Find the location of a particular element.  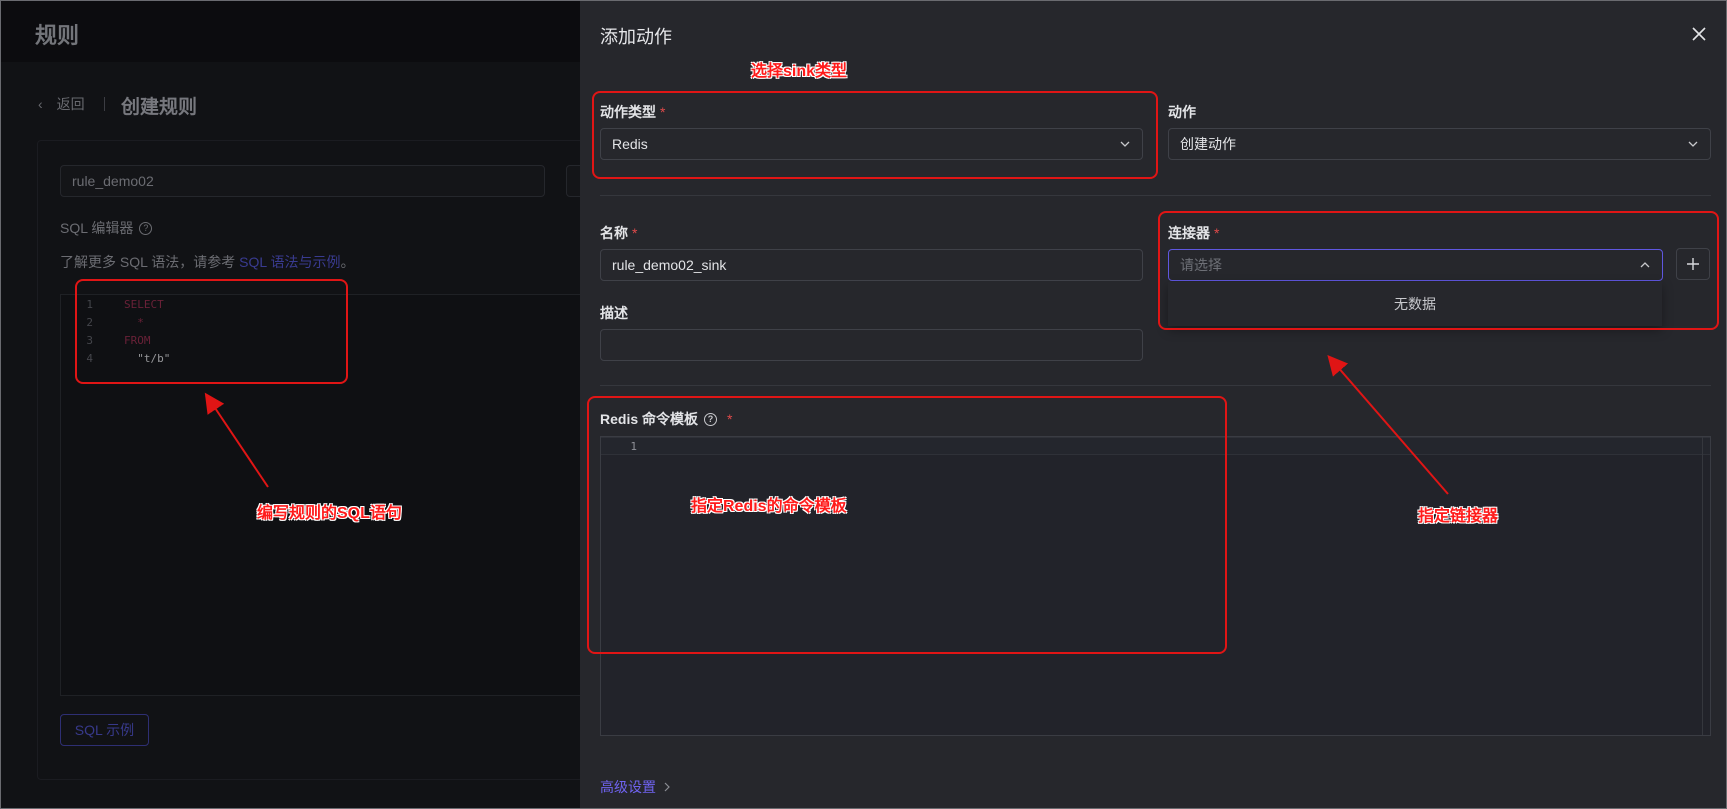

action-value: 创建动作 is located at coordinates (1208, 144).